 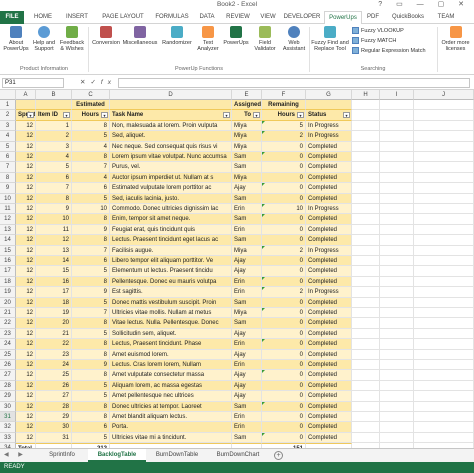 What do you see at coordinates (8, 396) in the screenshot?
I see `row-header: 29` at bounding box center [8, 396].